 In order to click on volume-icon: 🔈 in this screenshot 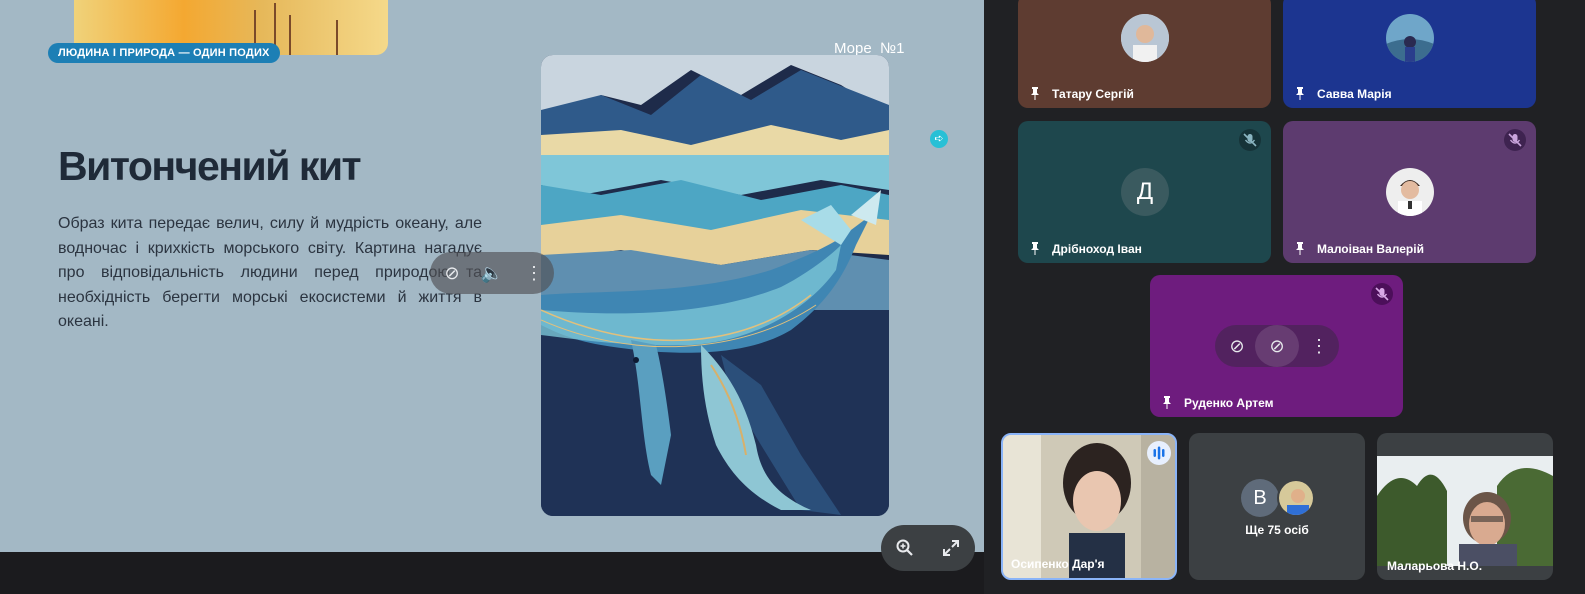, I will do `click(492, 273)`.